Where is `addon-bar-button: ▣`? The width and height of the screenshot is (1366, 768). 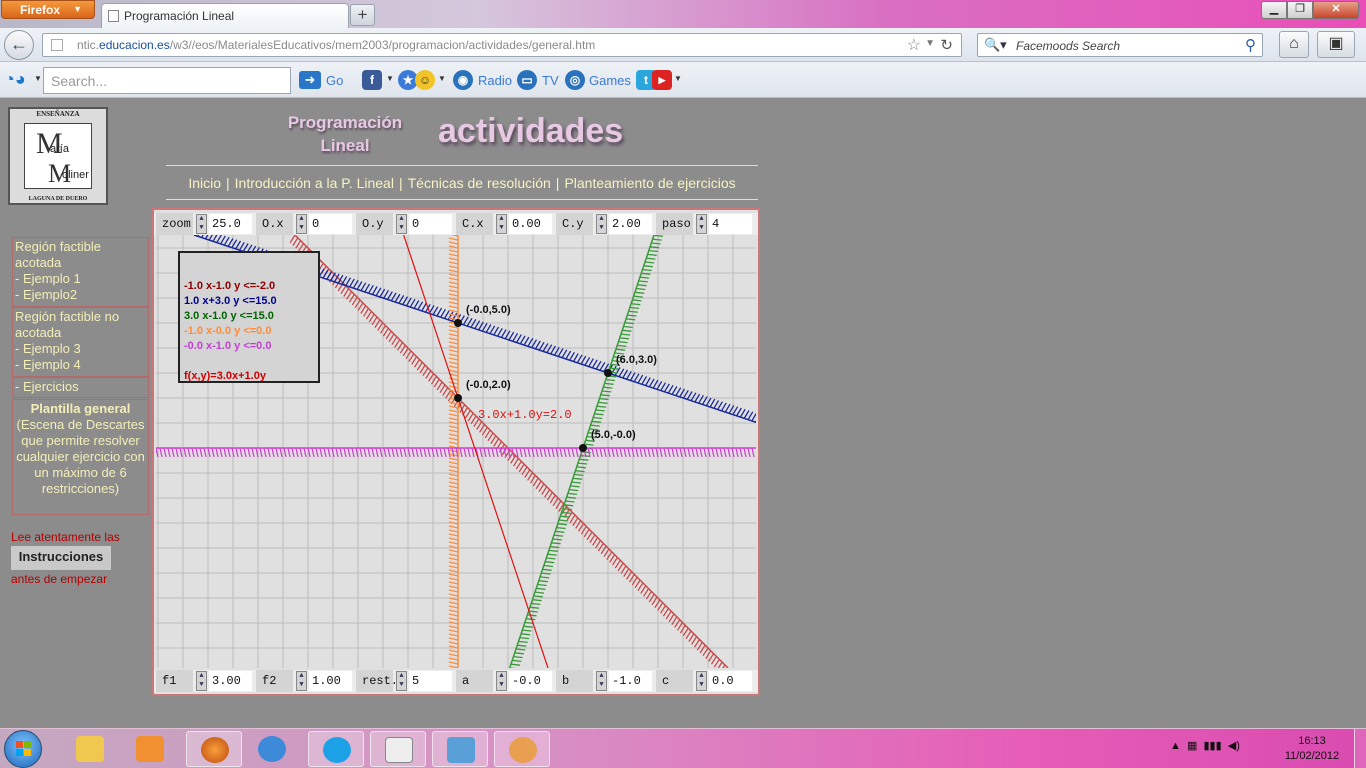
addon-bar-button: ▣ is located at coordinates (1336, 44).